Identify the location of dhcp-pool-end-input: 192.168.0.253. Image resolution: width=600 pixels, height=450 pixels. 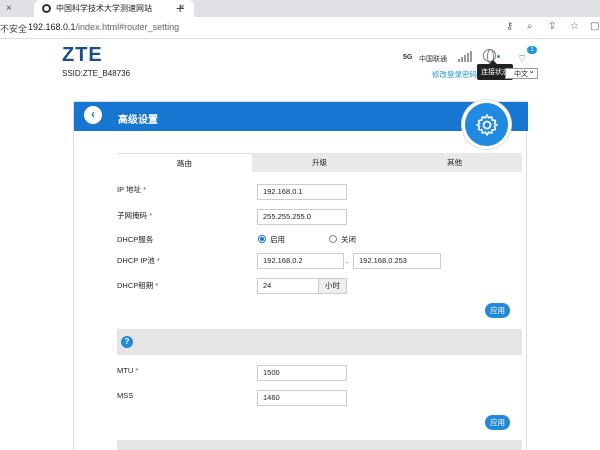
(397, 261).